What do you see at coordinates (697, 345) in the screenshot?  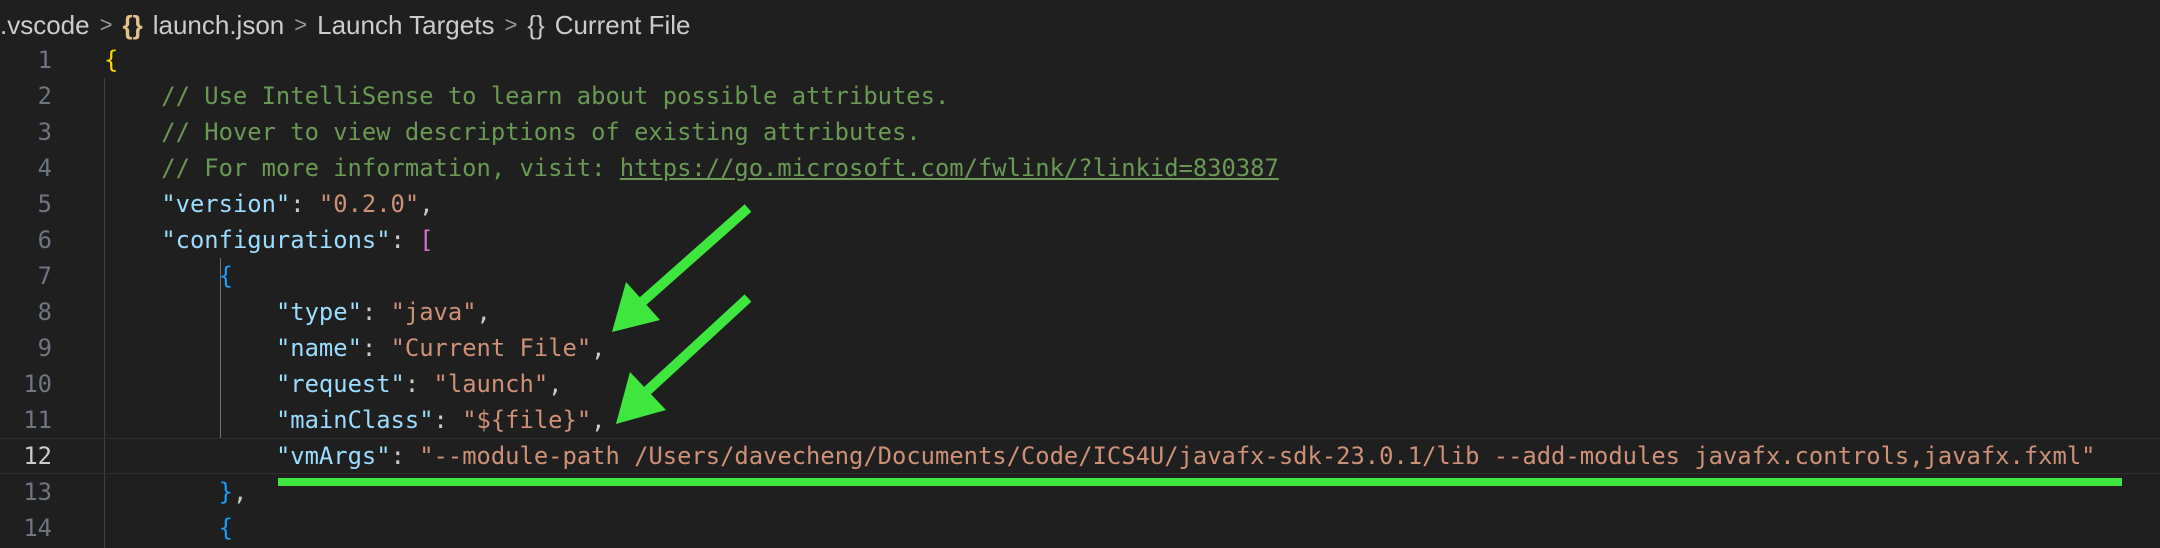 I see `arrow-to-mainclass` at bounding box center [697, 345].